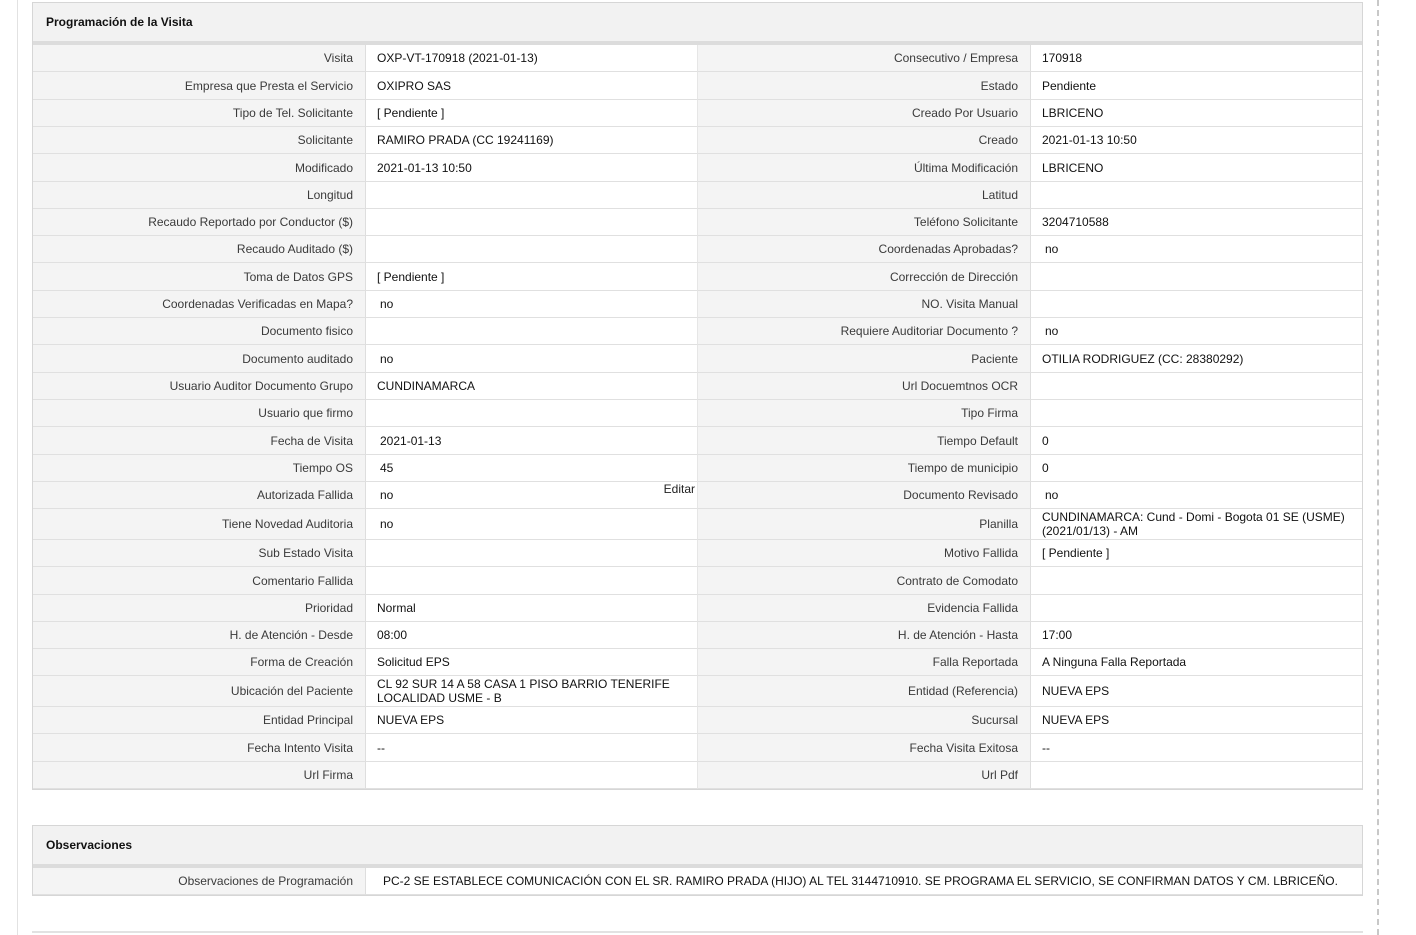 The width and height of the screenshot is (1416, 935). Describe the element at coordinates (199, 277) in the screenshot. I see `field-label: Toma de Datos GPS` at that location.